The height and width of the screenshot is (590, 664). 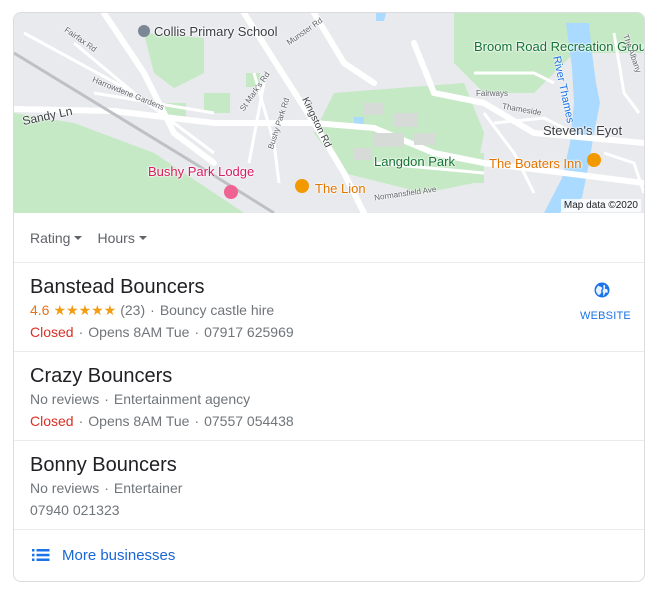 What do you see at coordinates (605, 301) in the screenshot?
I see `website-button: WEBSITE` at bounding box center [605, 301].